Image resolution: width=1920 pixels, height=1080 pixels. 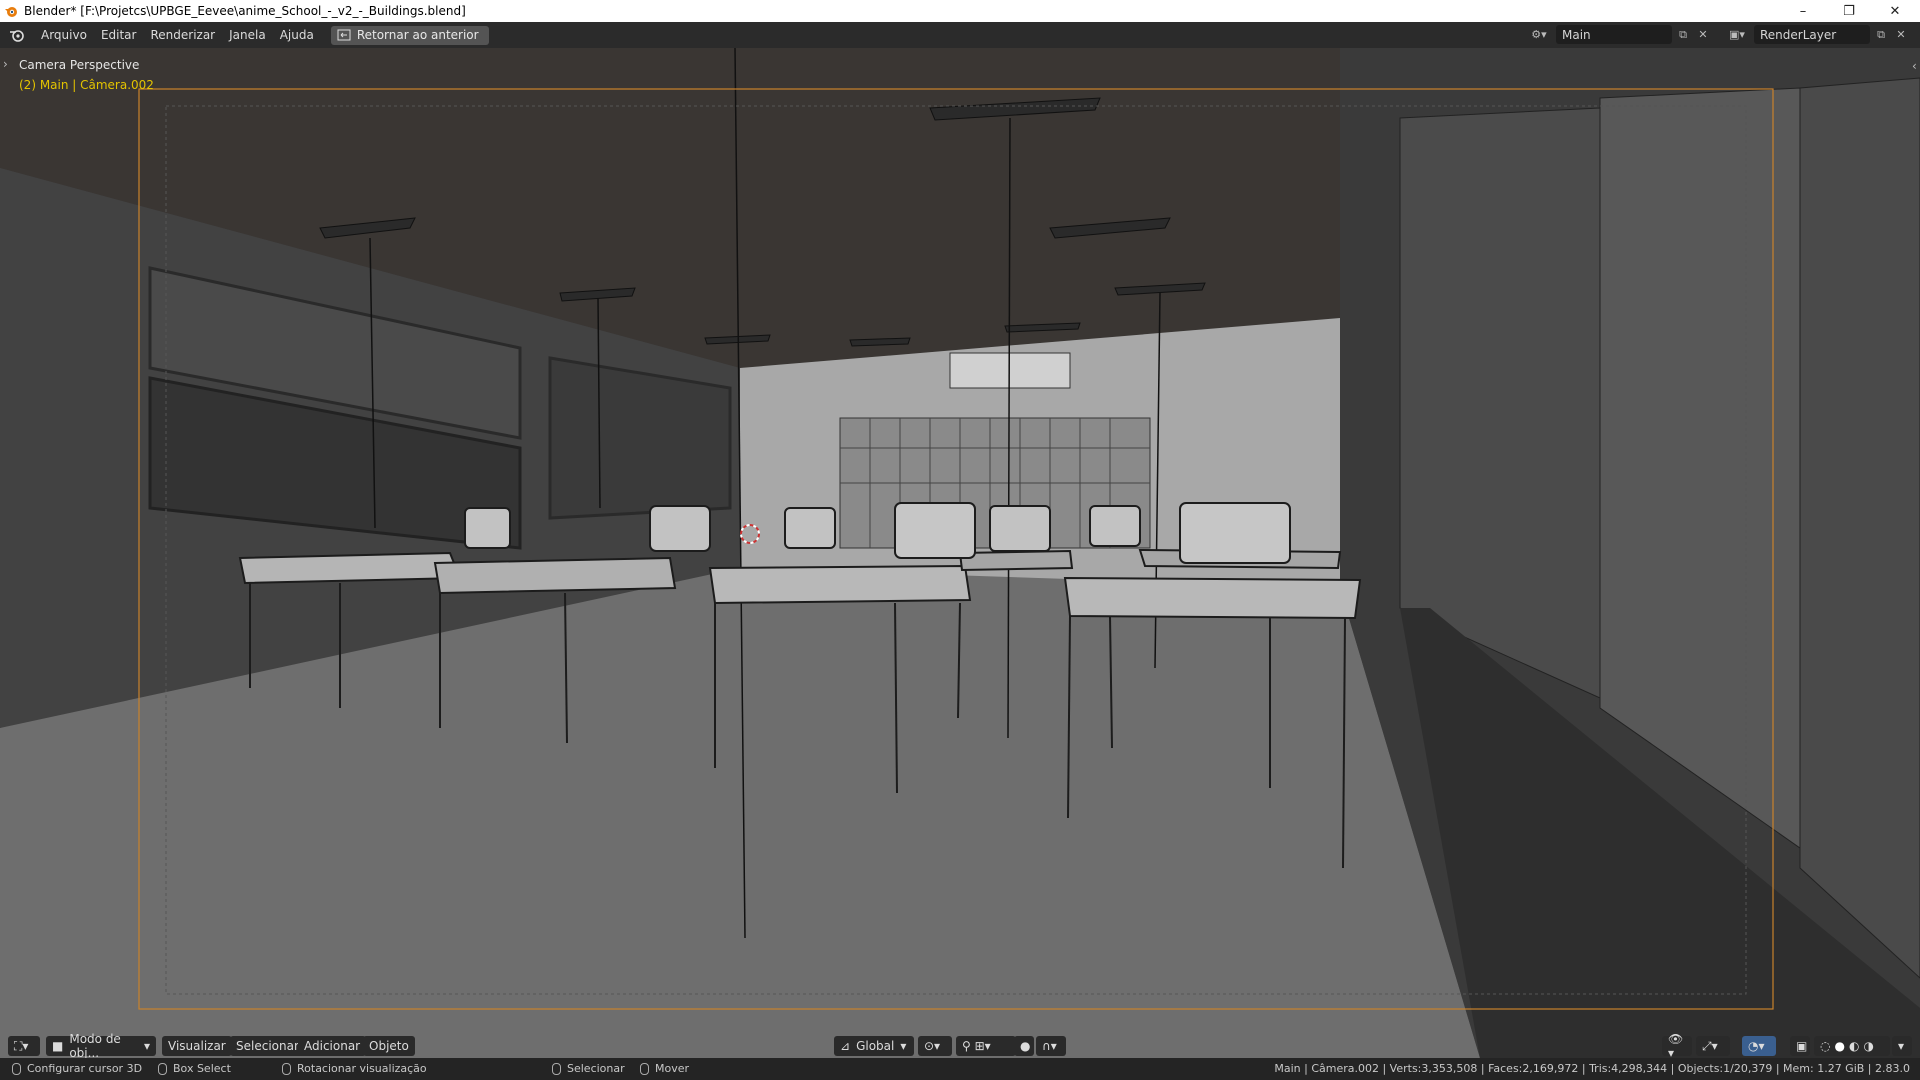 What do you see at coordinates (845, 1046) in the screenshot?
I see `orientation-axis-icon: ⊿` at bounding box center [845, 1046].